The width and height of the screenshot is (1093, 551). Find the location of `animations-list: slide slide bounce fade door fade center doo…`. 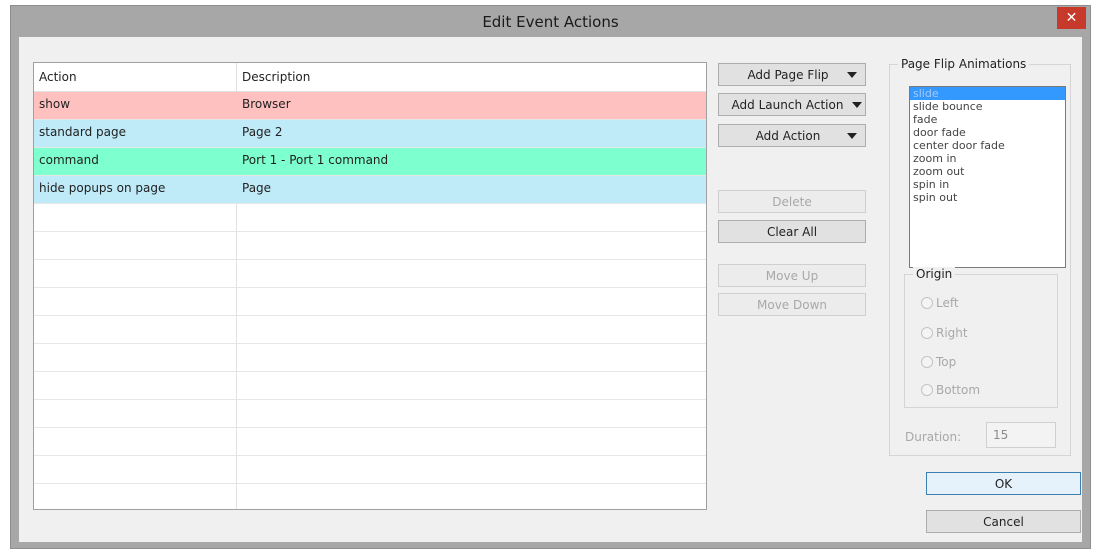

animations-list: slide slide bounce fade door fade center doo… is located at coordinates (987, 145).